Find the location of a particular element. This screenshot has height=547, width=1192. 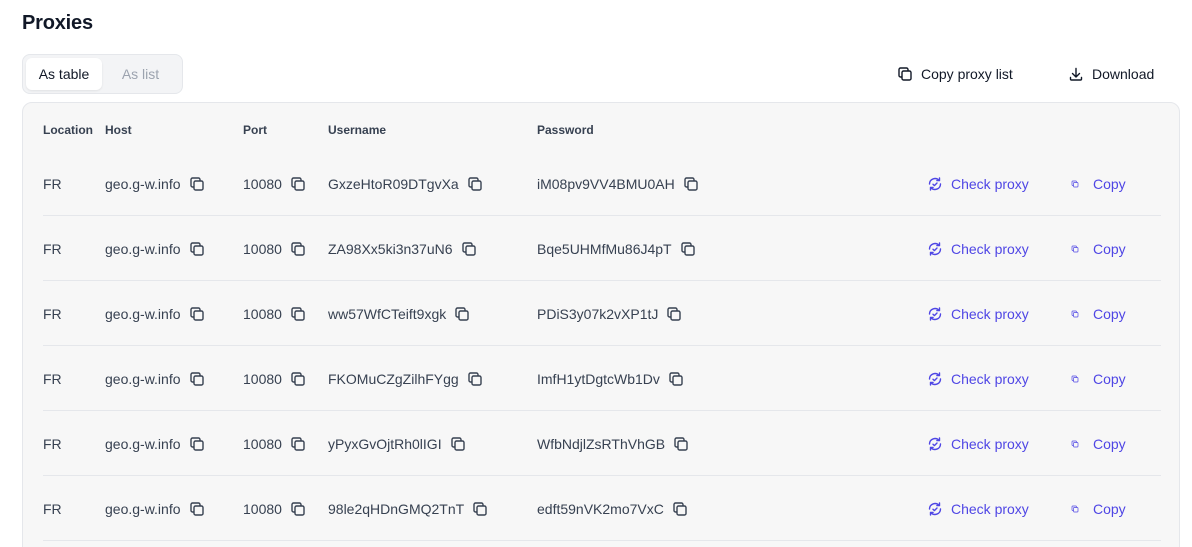

cell-username: 98le2qHDnGMQ2TnT is located at coordinates (408, 508).